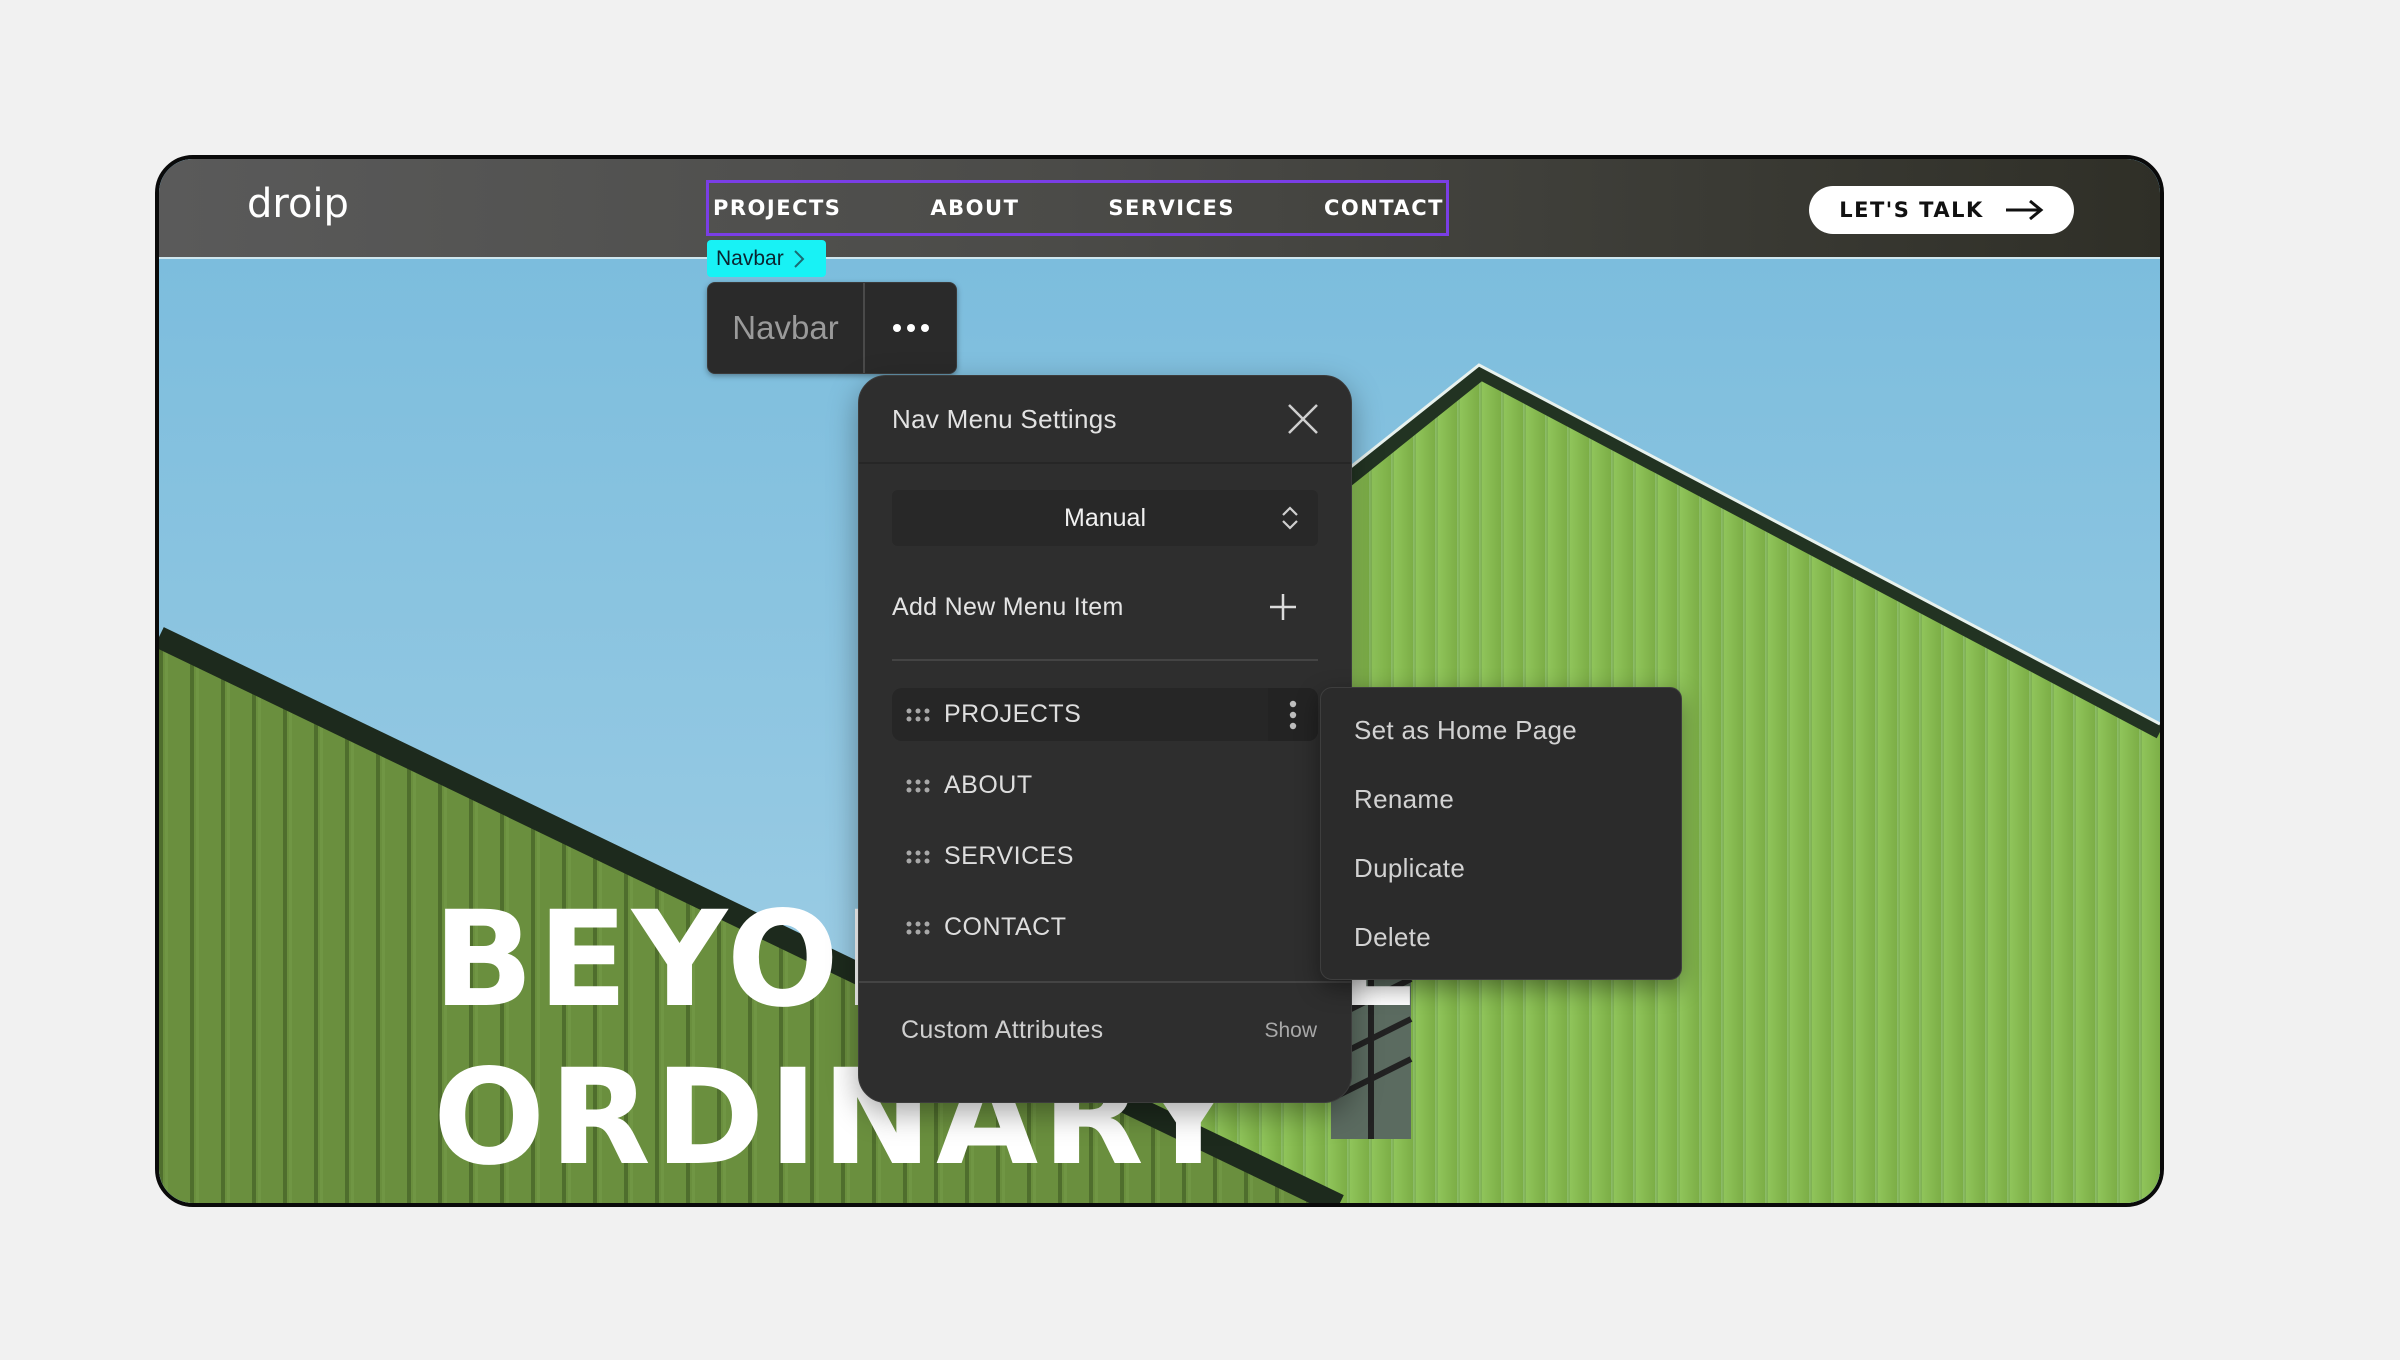  I want to click on menu-items-list: PROJECTS ABOUT SERVICES CONTACT, so click(1105, 830).